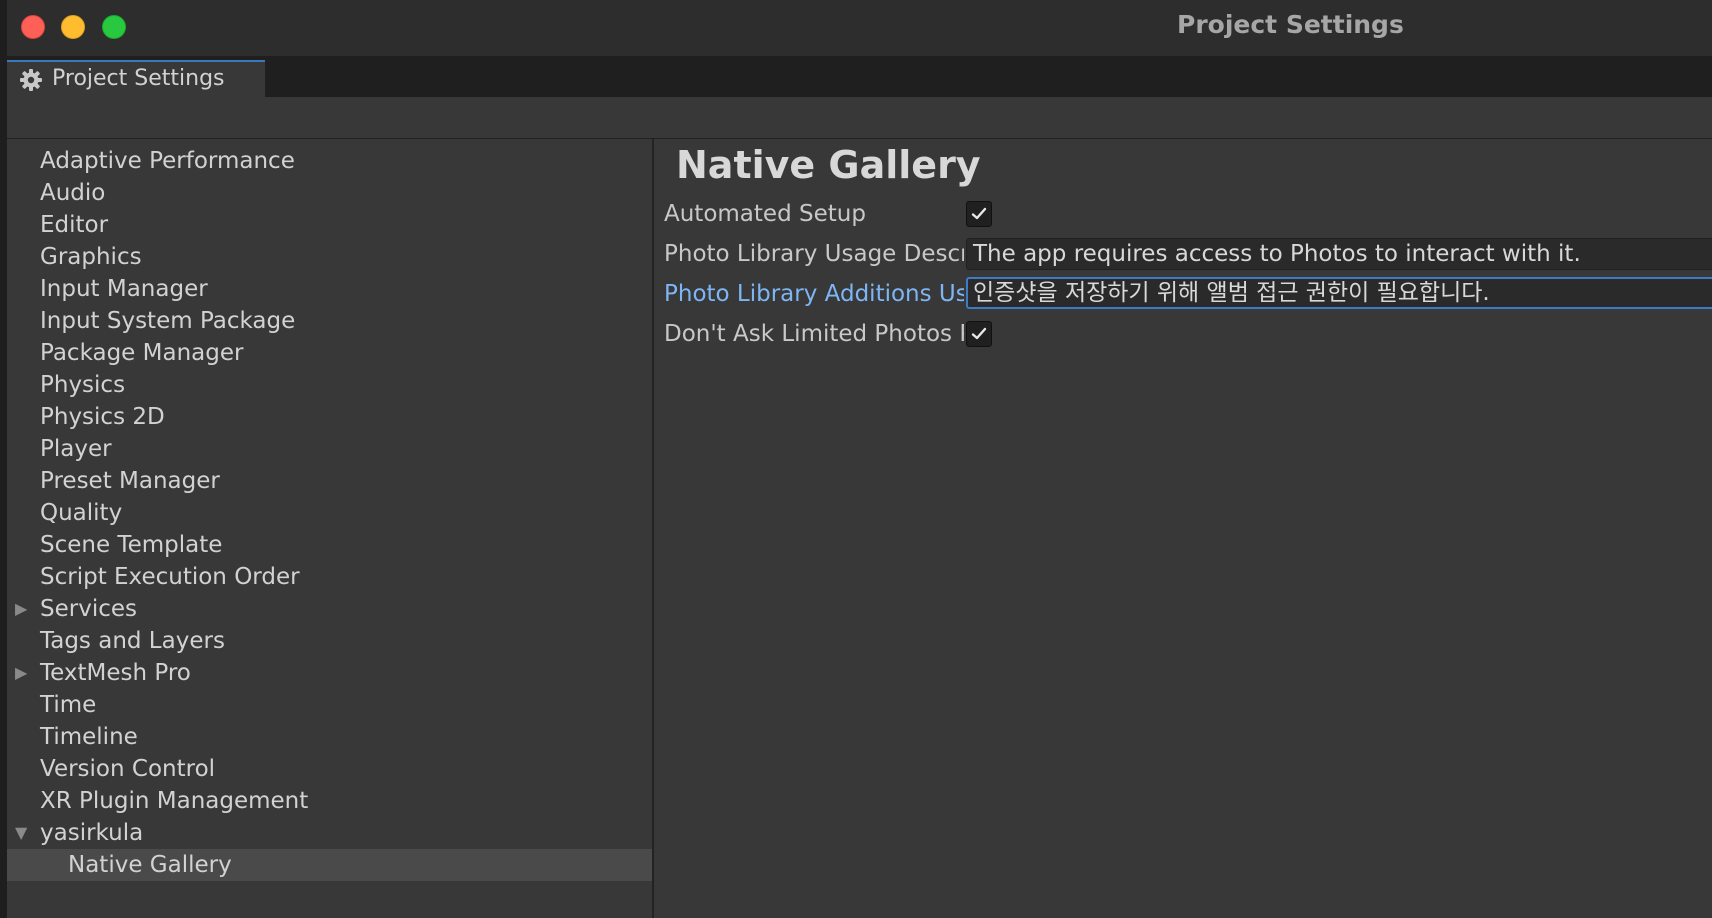 The width and height of the screenshot is (1712, 918). What do you see at coordinates (1290, 24) in the screenshot?
I see `window-title: Project Settings` at bounding box center [1290, 24].